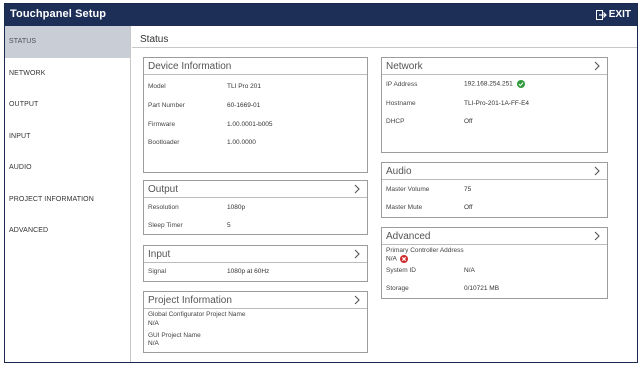  What do you see at coordinates (229, 225) in the screenshot?
I see `sleep-timer-value: 5` at bounding box center [229, 225].